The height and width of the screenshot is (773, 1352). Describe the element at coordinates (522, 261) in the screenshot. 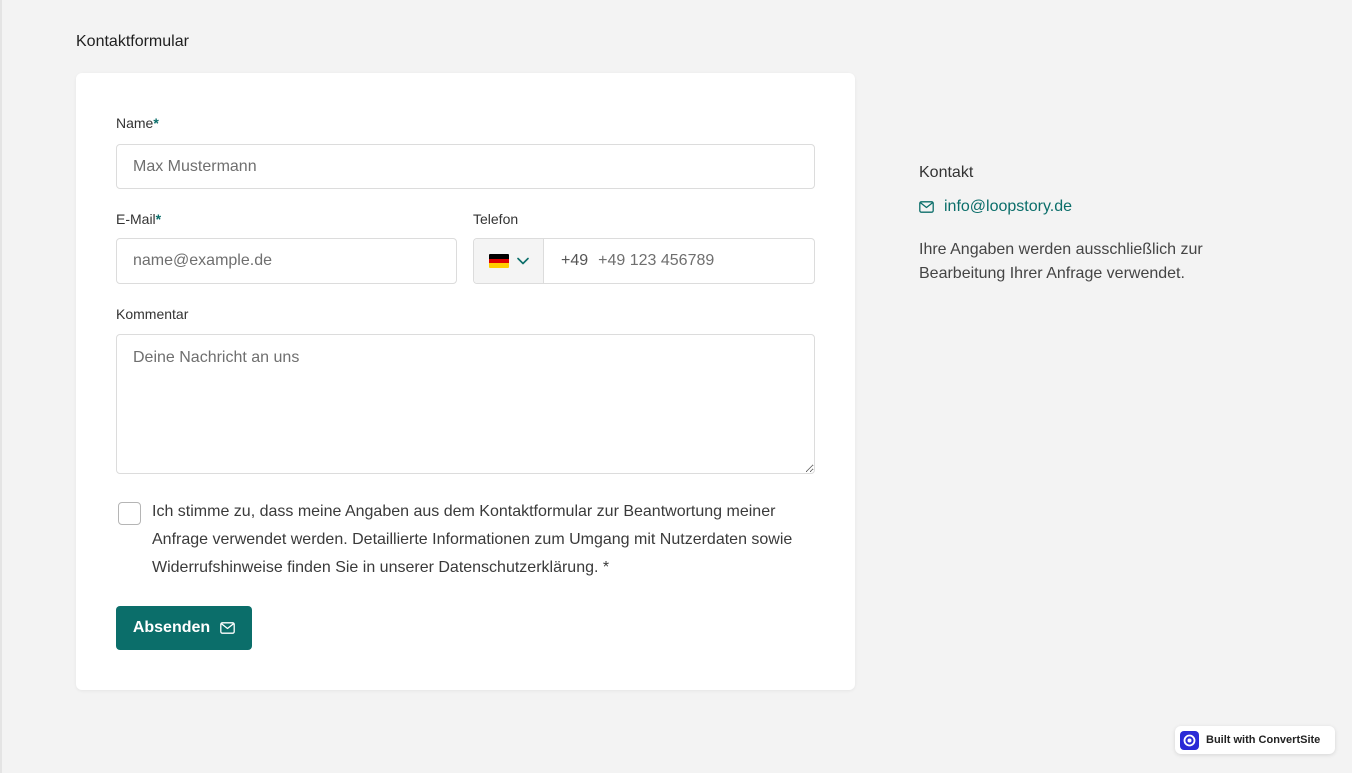

I see `chevron-down-icon` at that location.